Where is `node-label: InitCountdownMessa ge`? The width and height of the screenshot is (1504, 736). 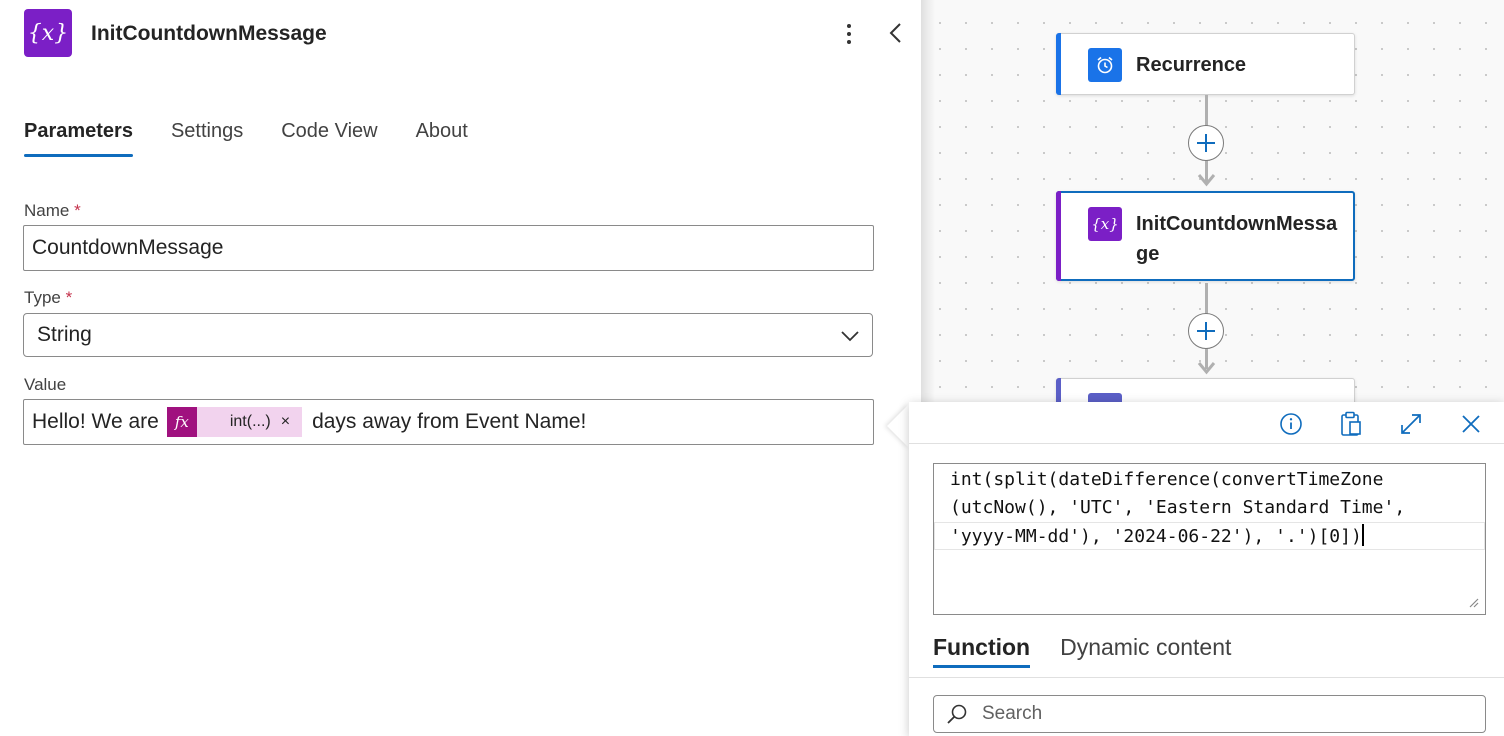
node-label: InitCountdownMessa ge is located at coordinates (1236, 239).